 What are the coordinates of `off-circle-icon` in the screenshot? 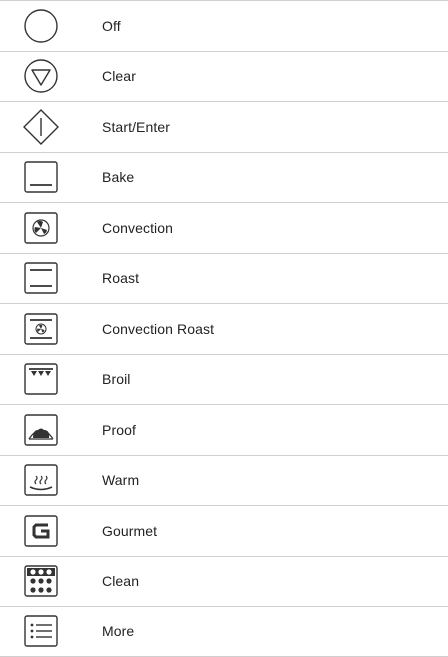 It's located at (41, 26).